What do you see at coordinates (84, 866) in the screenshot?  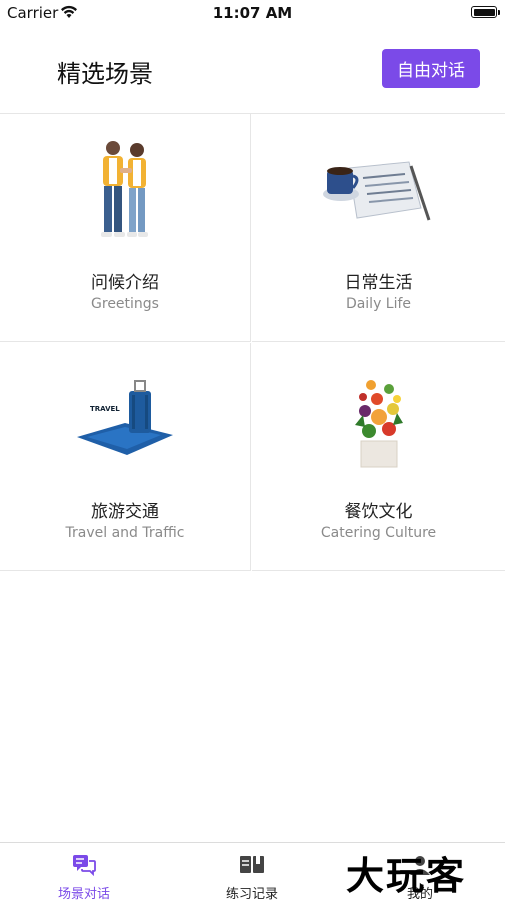 I see `chat-icon` at bounding box center [84, 866].